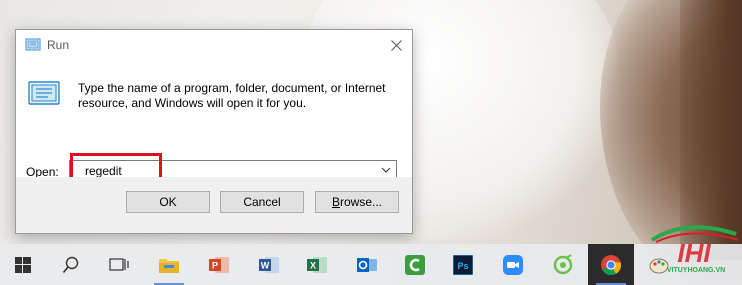 The height and width of the screenshot is (285, 742). I want to click on camtasia-button, so click(415, 264).